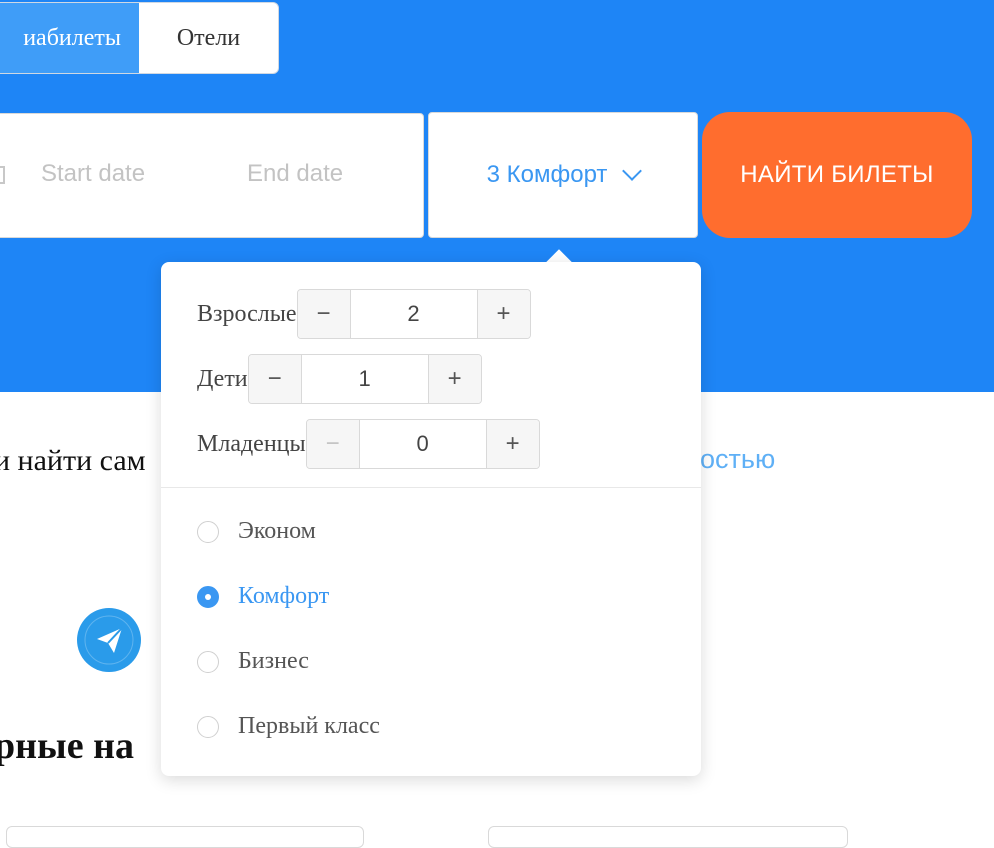  I want to click on radio-comfort, so click(208, 596).